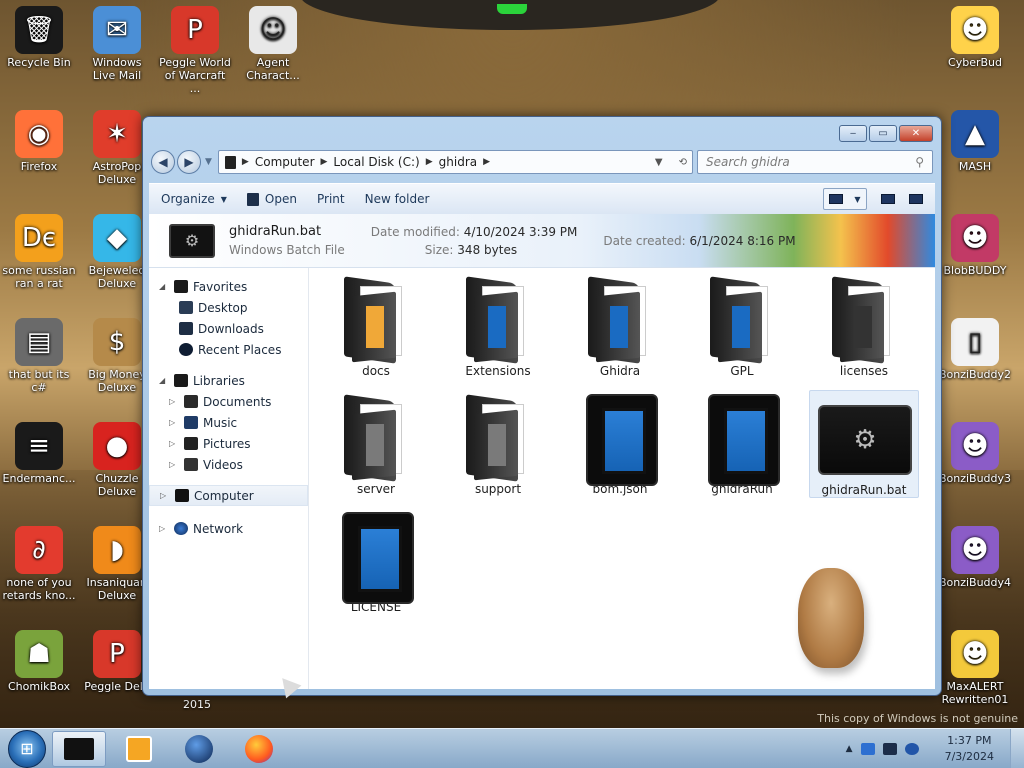  What do you see at coordinates (220, 422) in the screenshot?
I see `music-label: Music` at bounding box center [220, 422].